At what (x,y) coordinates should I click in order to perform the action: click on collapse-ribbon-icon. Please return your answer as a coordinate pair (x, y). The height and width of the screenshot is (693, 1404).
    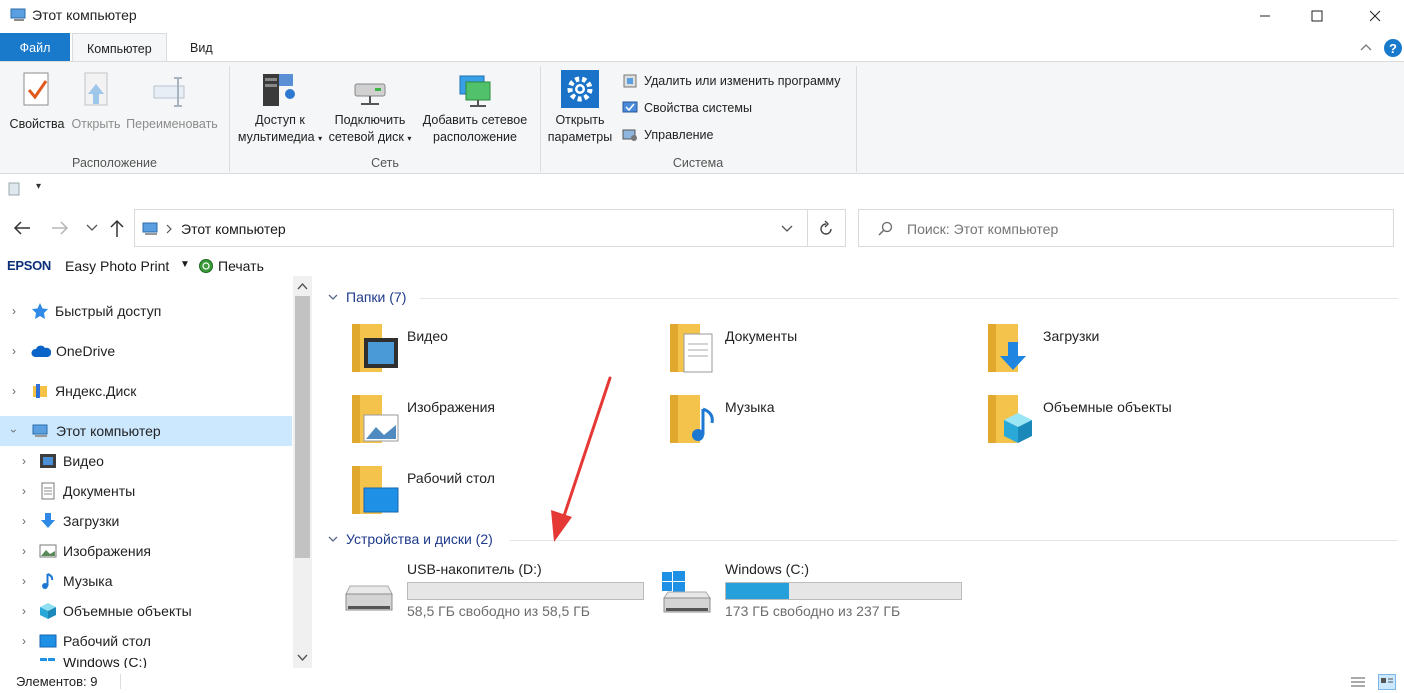
    Looking at the image, I should click on (1366, 47).